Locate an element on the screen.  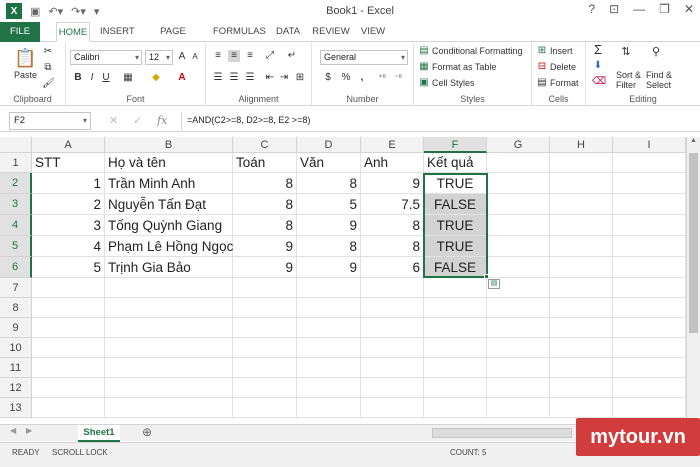
decrease-indent-icon: ⇤ is located at coordinates (270, 78).